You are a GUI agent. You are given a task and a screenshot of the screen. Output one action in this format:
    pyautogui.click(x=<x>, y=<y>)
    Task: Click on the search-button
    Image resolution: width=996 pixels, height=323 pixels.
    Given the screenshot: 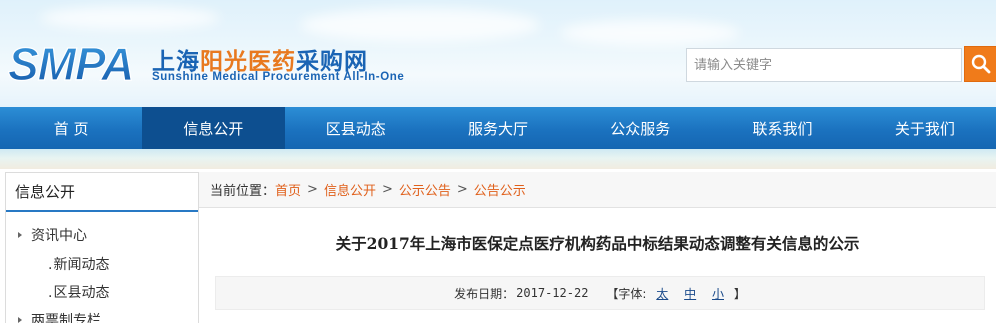 What is the action you would take?
    pyautogui.click(x=980, y=64)
    